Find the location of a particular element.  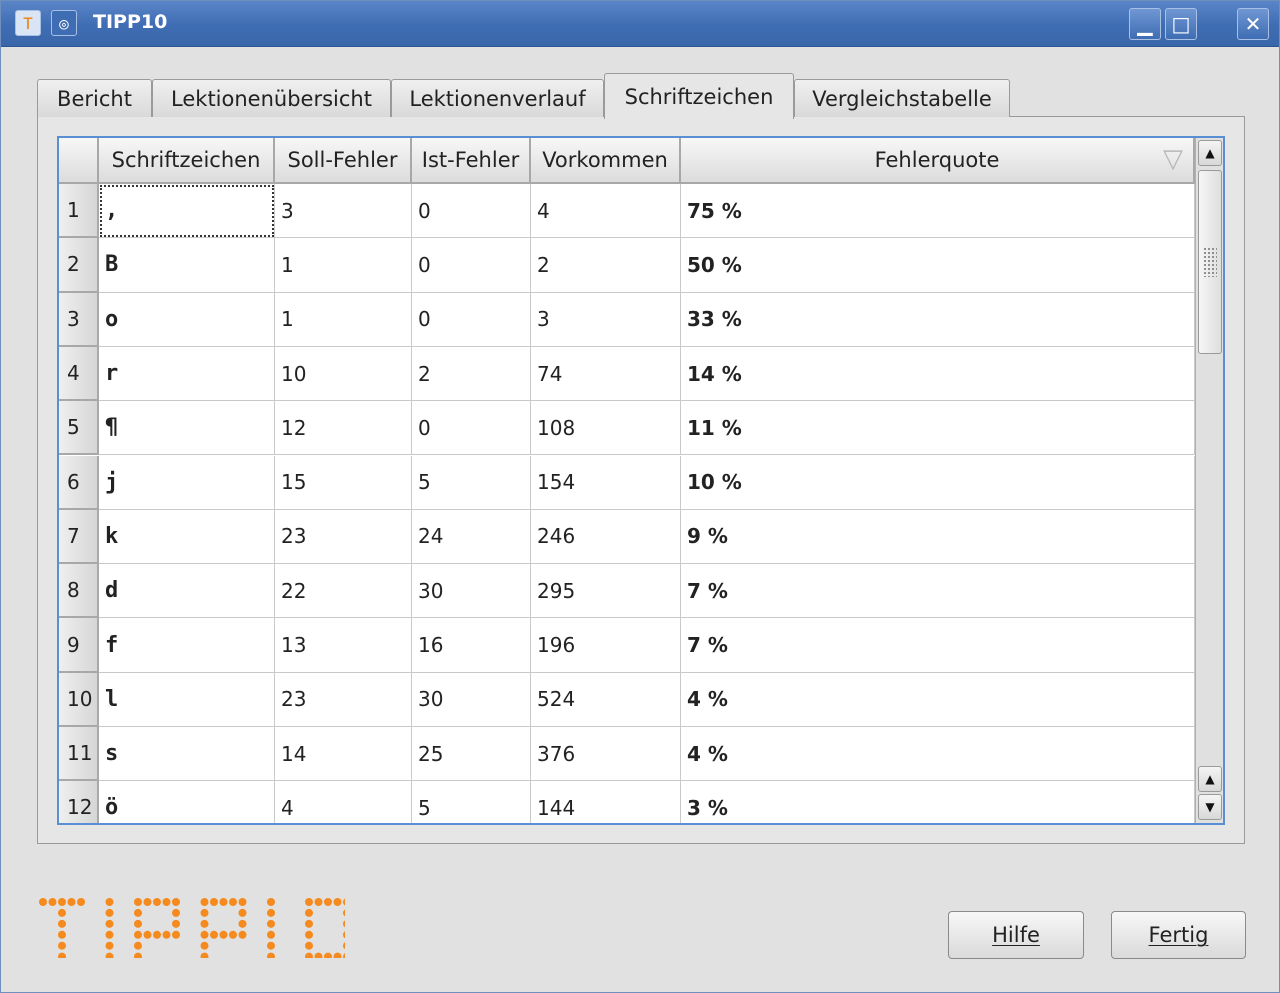

char-cell: l is located at coordinates (187, 699).